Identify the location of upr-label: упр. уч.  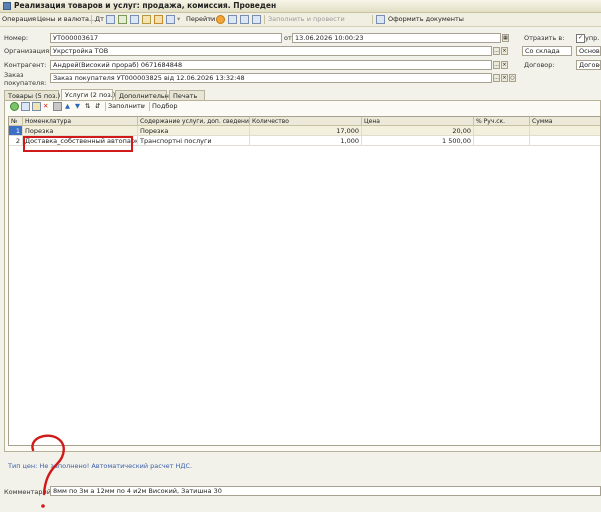
(593, 38).